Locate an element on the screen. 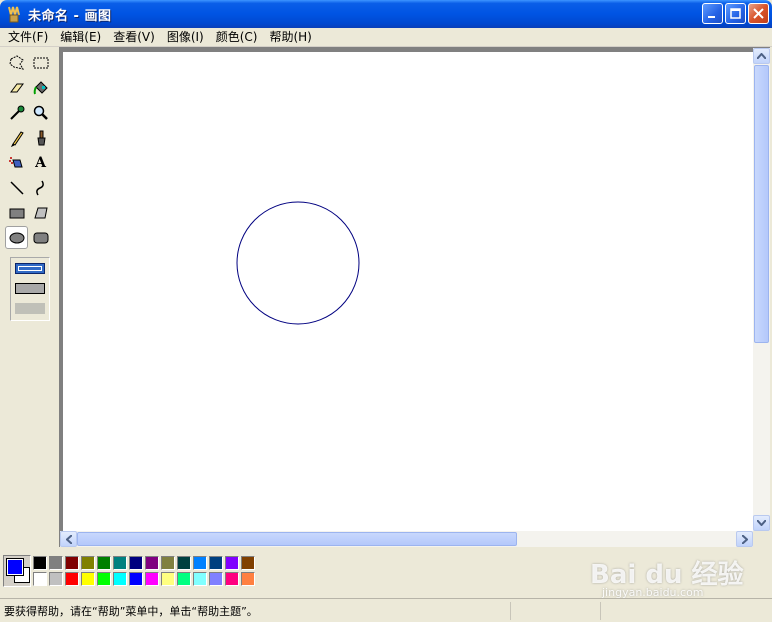 The image size is (772, 622). vertical-scroll-thumb is located at coordinates (761, 204).